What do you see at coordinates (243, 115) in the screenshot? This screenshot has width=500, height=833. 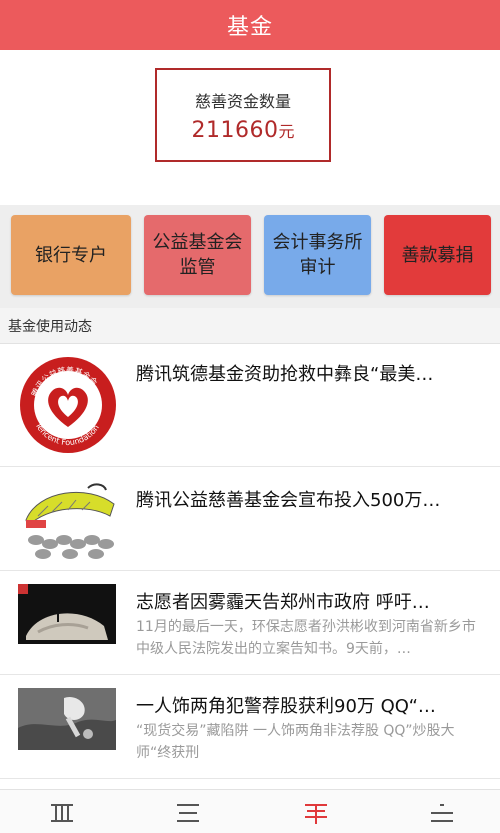 I see `fund-total-card: 慈善资金数量 211660元` at bounding box center [243, 115].